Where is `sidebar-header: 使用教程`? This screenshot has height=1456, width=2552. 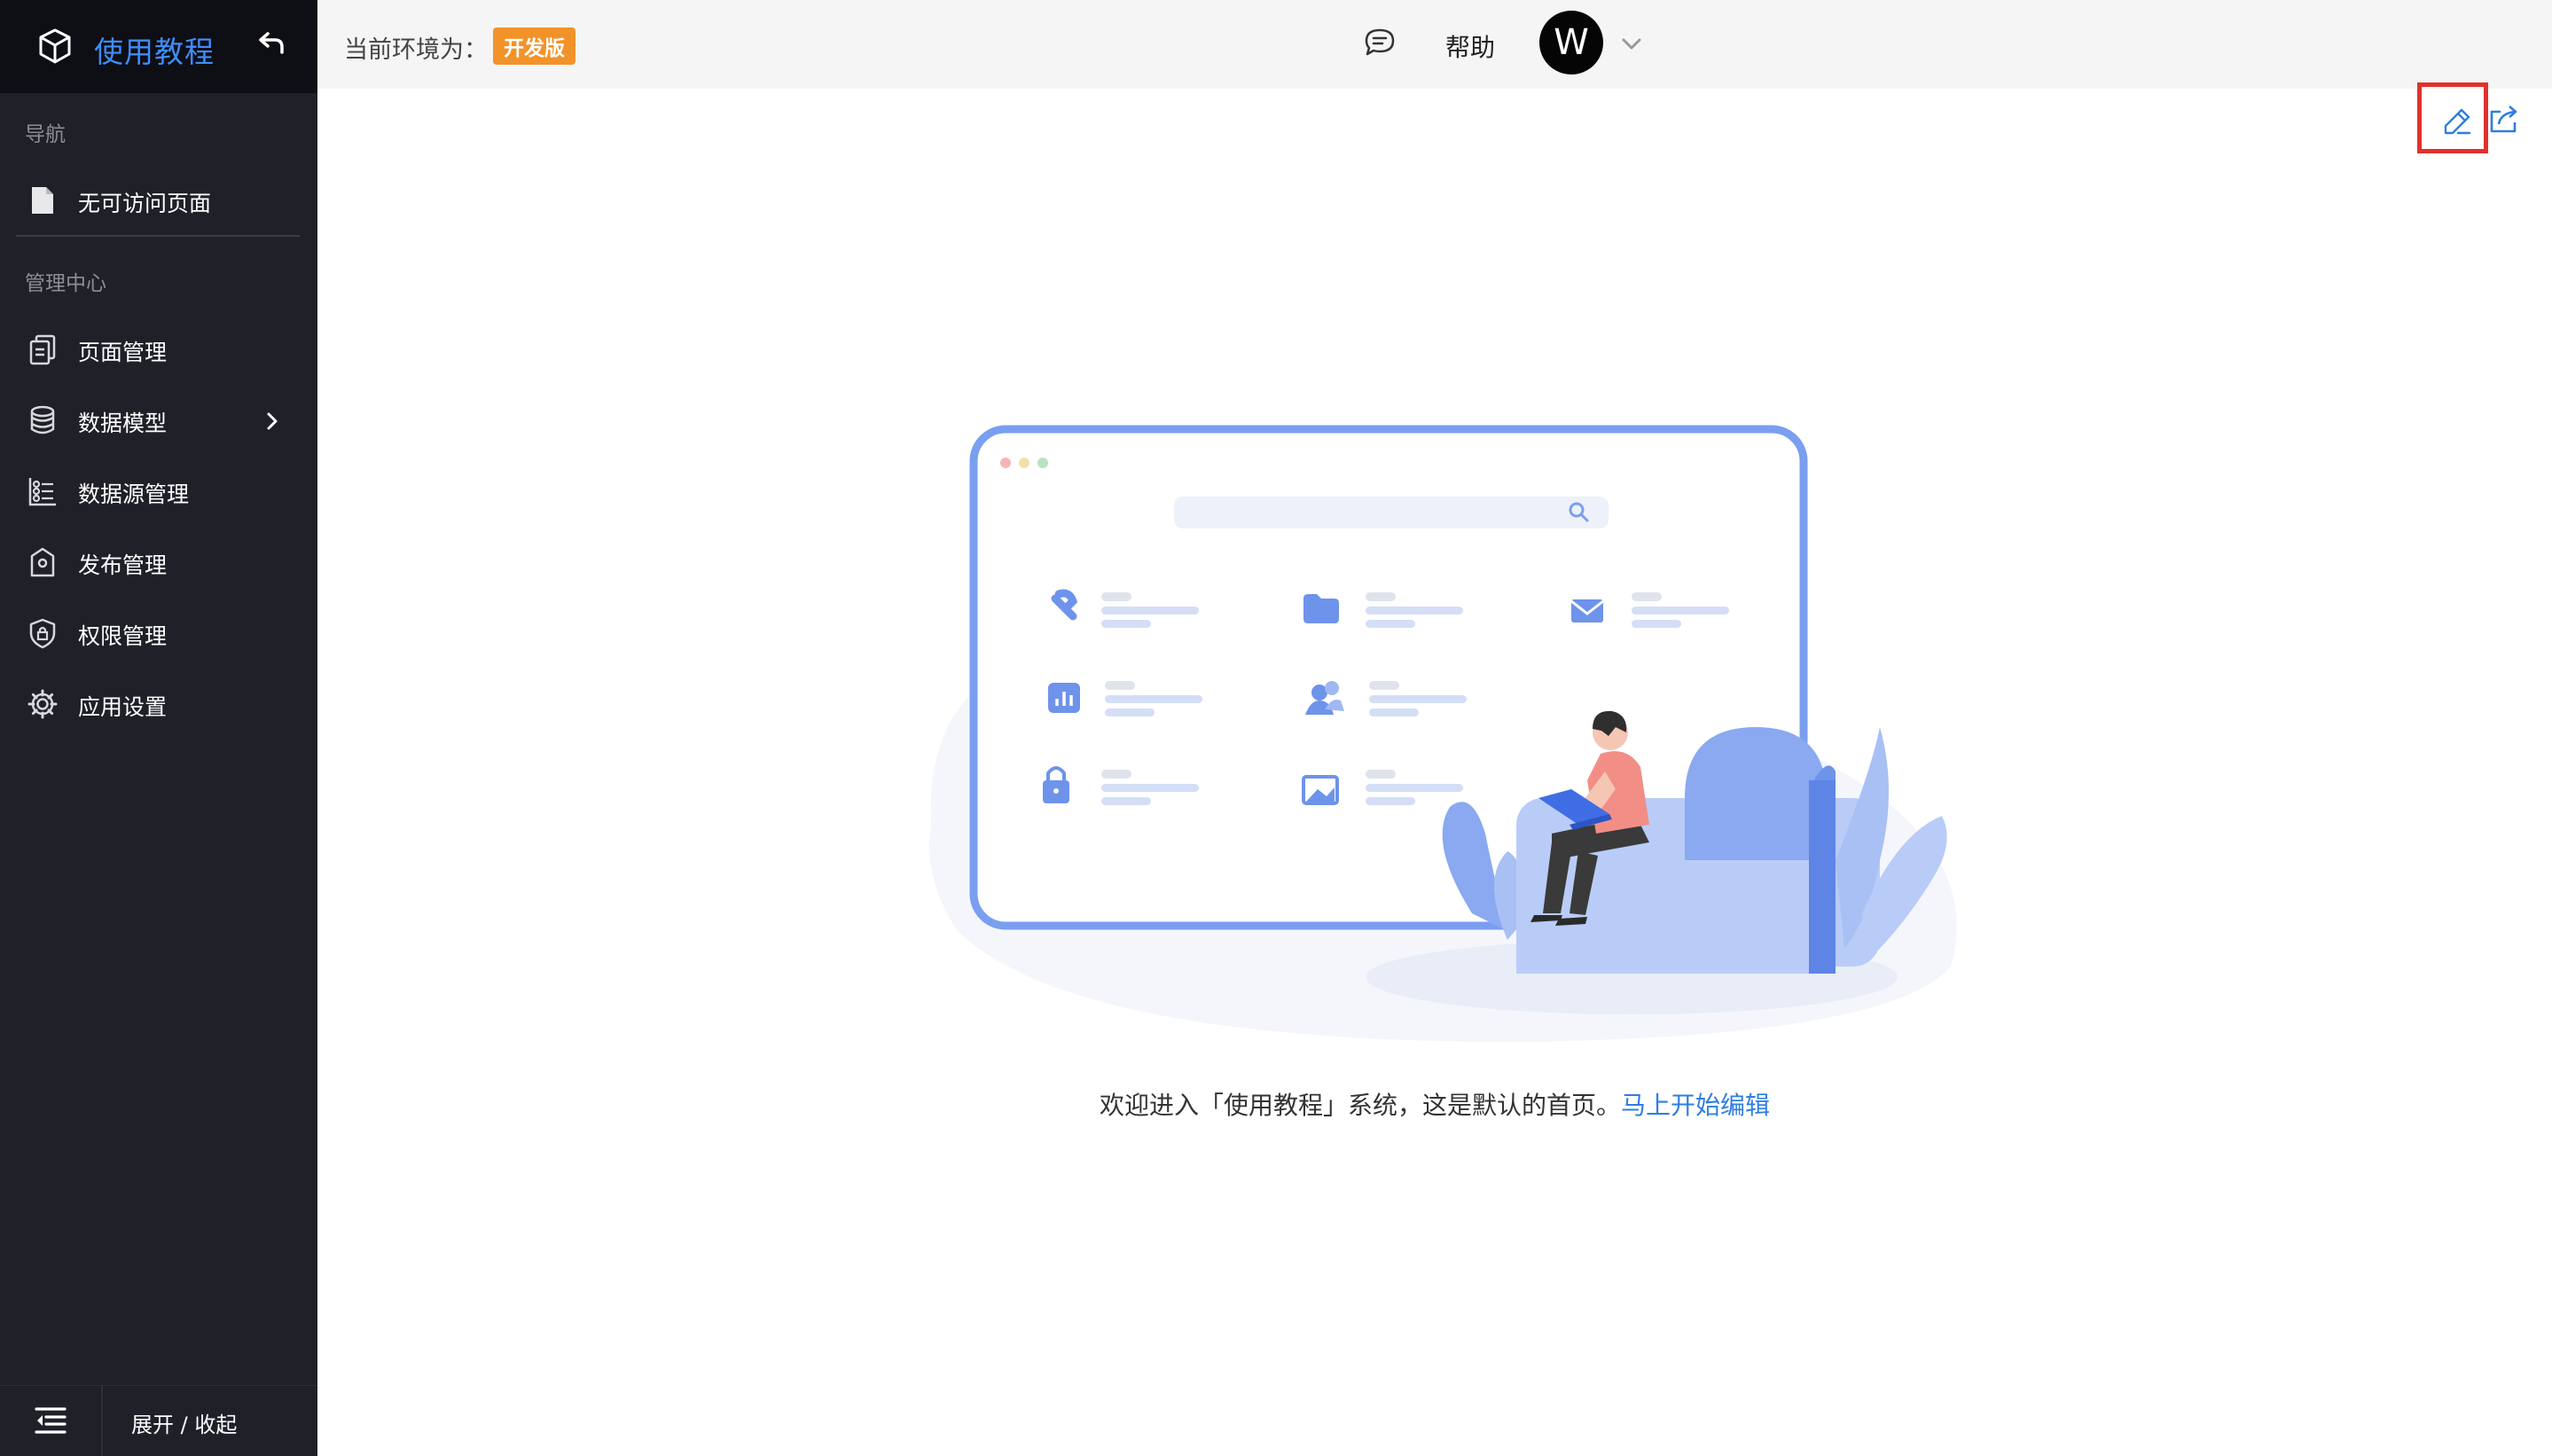 sidebar-header: 使用教程 is located at coordinates (158, 46).